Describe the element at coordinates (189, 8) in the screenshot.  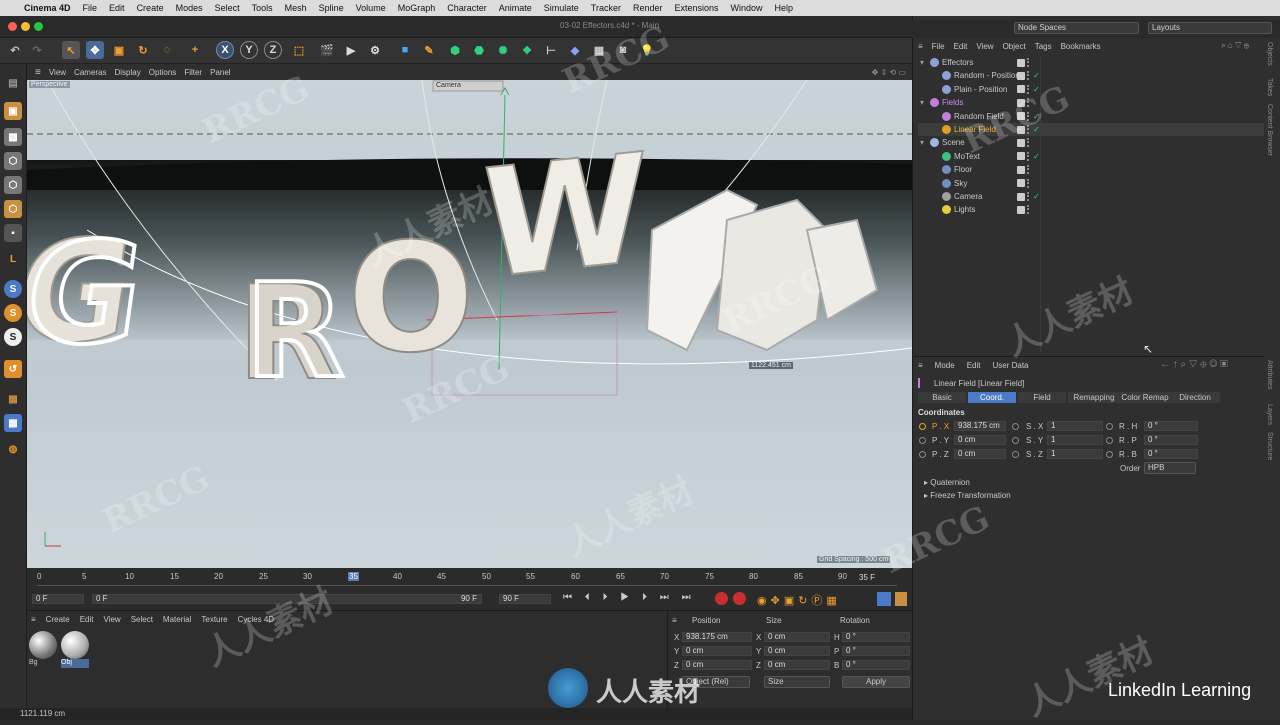
I see `menu-modes: Modes` at that location.